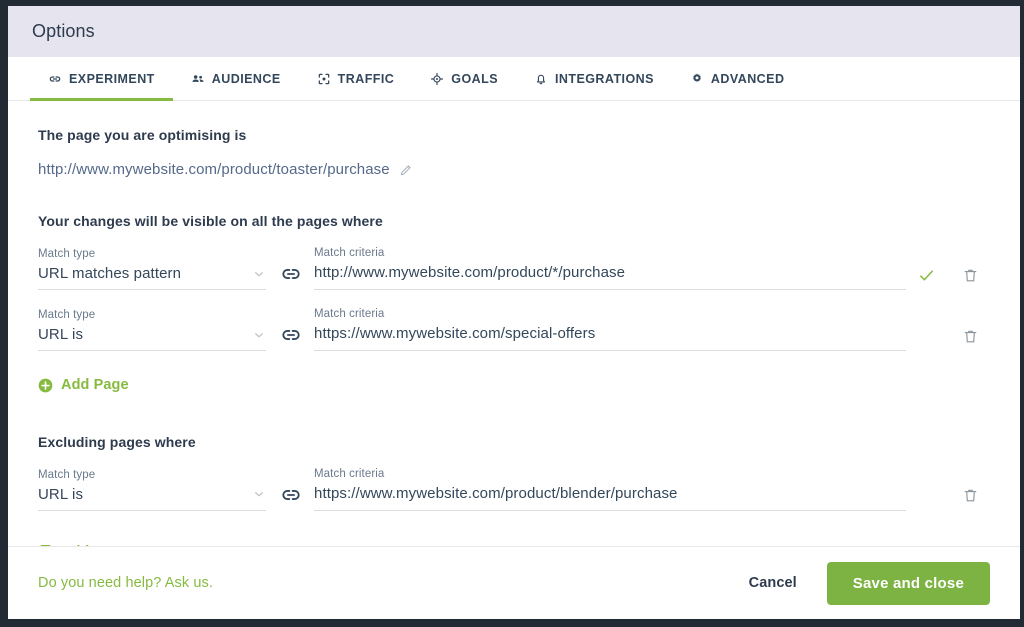 This screenshot has width=1024, height=627. Describe the element at coordinates (110, 273) in the screenshot. I see `match-type-value: URL matches pattern` at that location.